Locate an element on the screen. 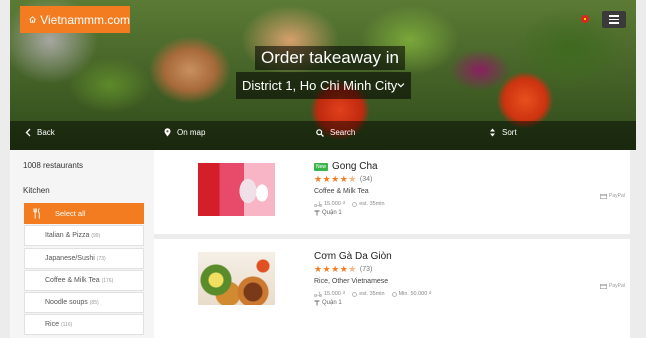  chevron-down-icon is located at coordinates (401, 85).